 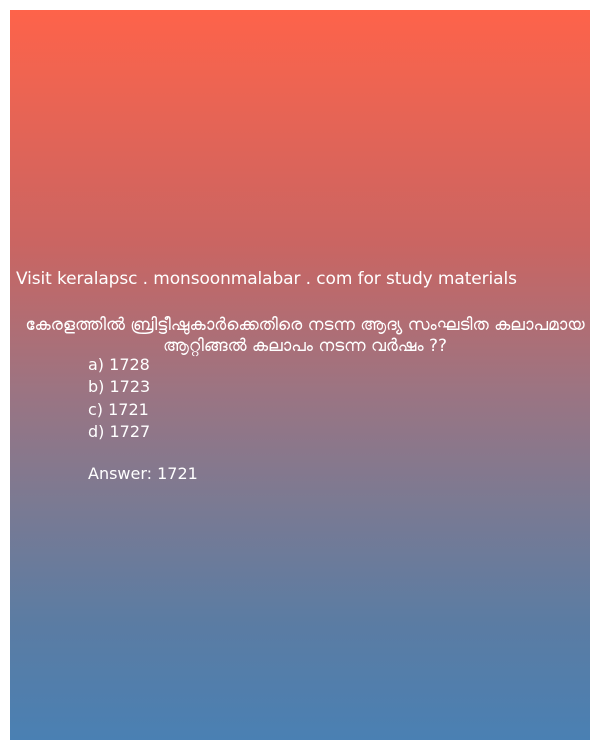 I want to click on option-b: b) 1723, so click(x=119, y=387).